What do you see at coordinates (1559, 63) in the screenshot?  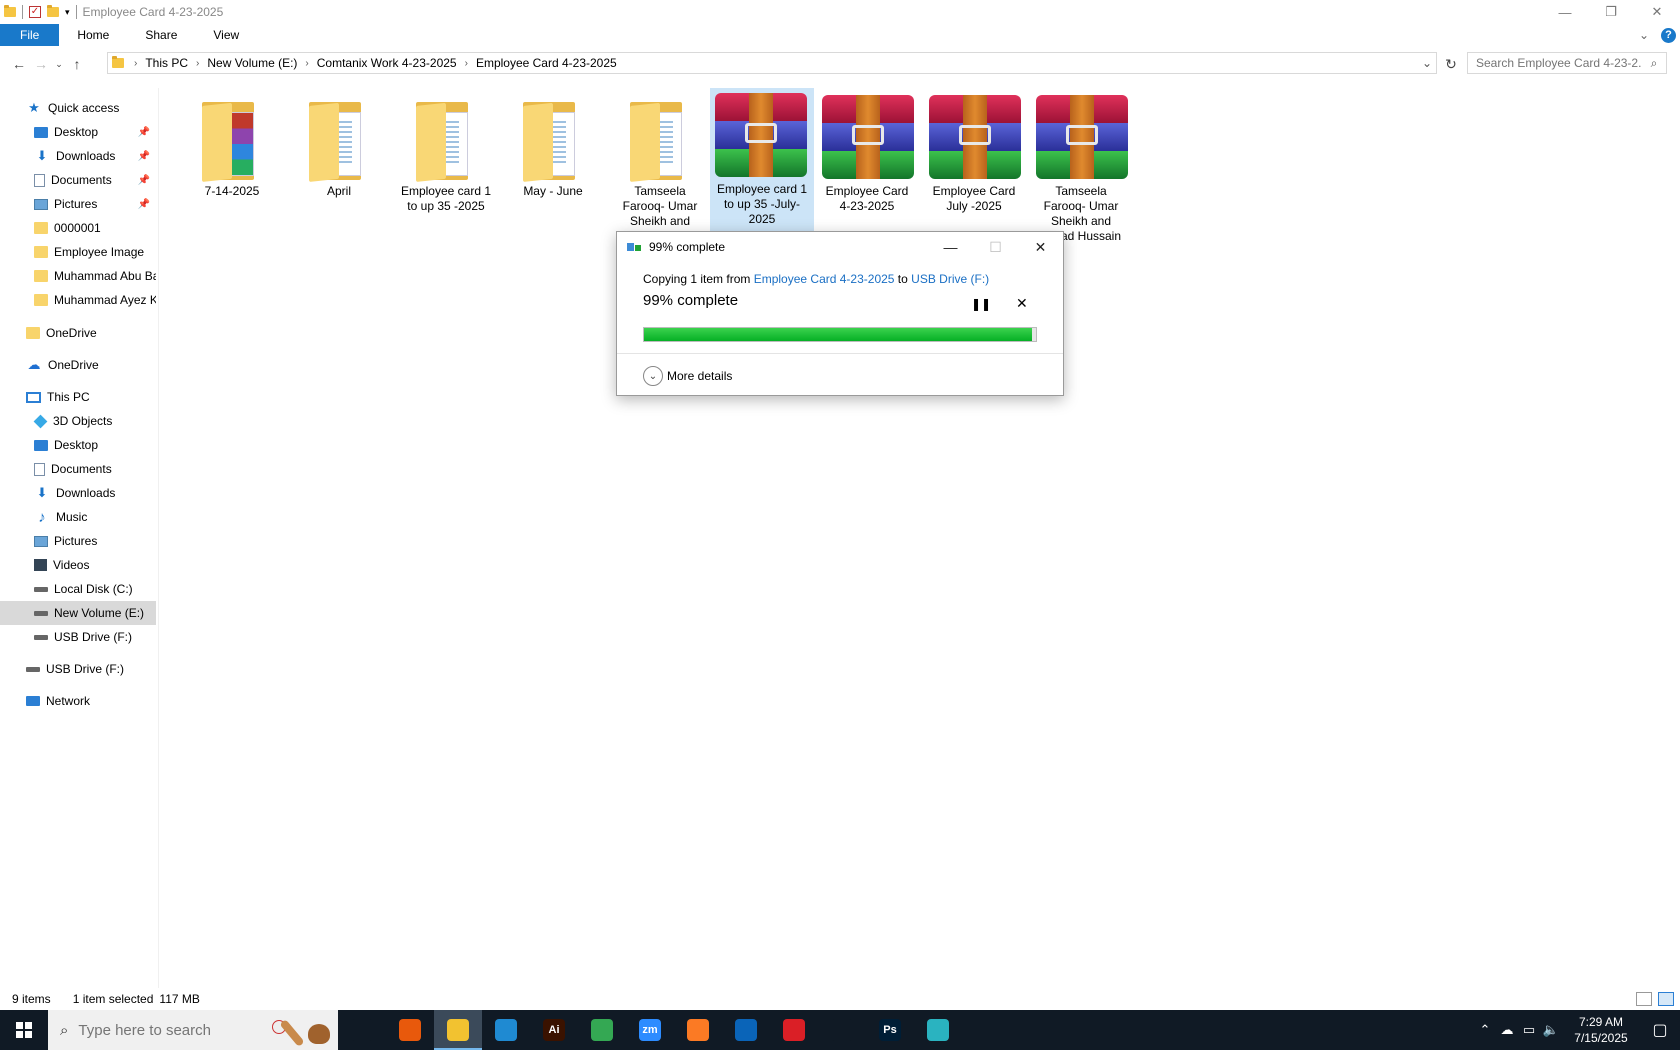 I see `search-input` at bounding box center [1559, 63].